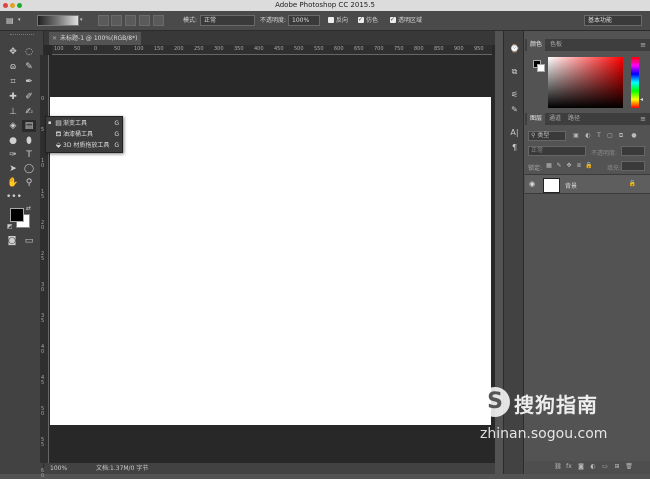 This screenshot has height=479, width=650. I want to click on zoom-window-button, so click(19, 5).